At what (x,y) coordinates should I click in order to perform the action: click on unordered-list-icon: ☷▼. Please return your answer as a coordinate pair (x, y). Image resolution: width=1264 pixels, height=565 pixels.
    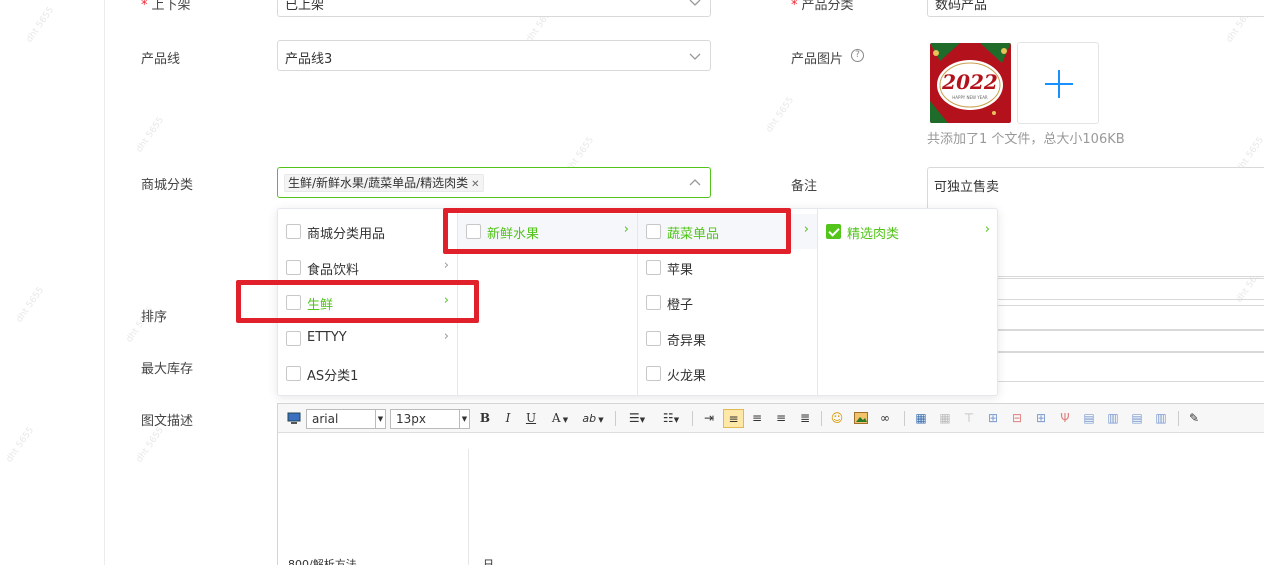
    Looking at the image, I should click on (671, 418).